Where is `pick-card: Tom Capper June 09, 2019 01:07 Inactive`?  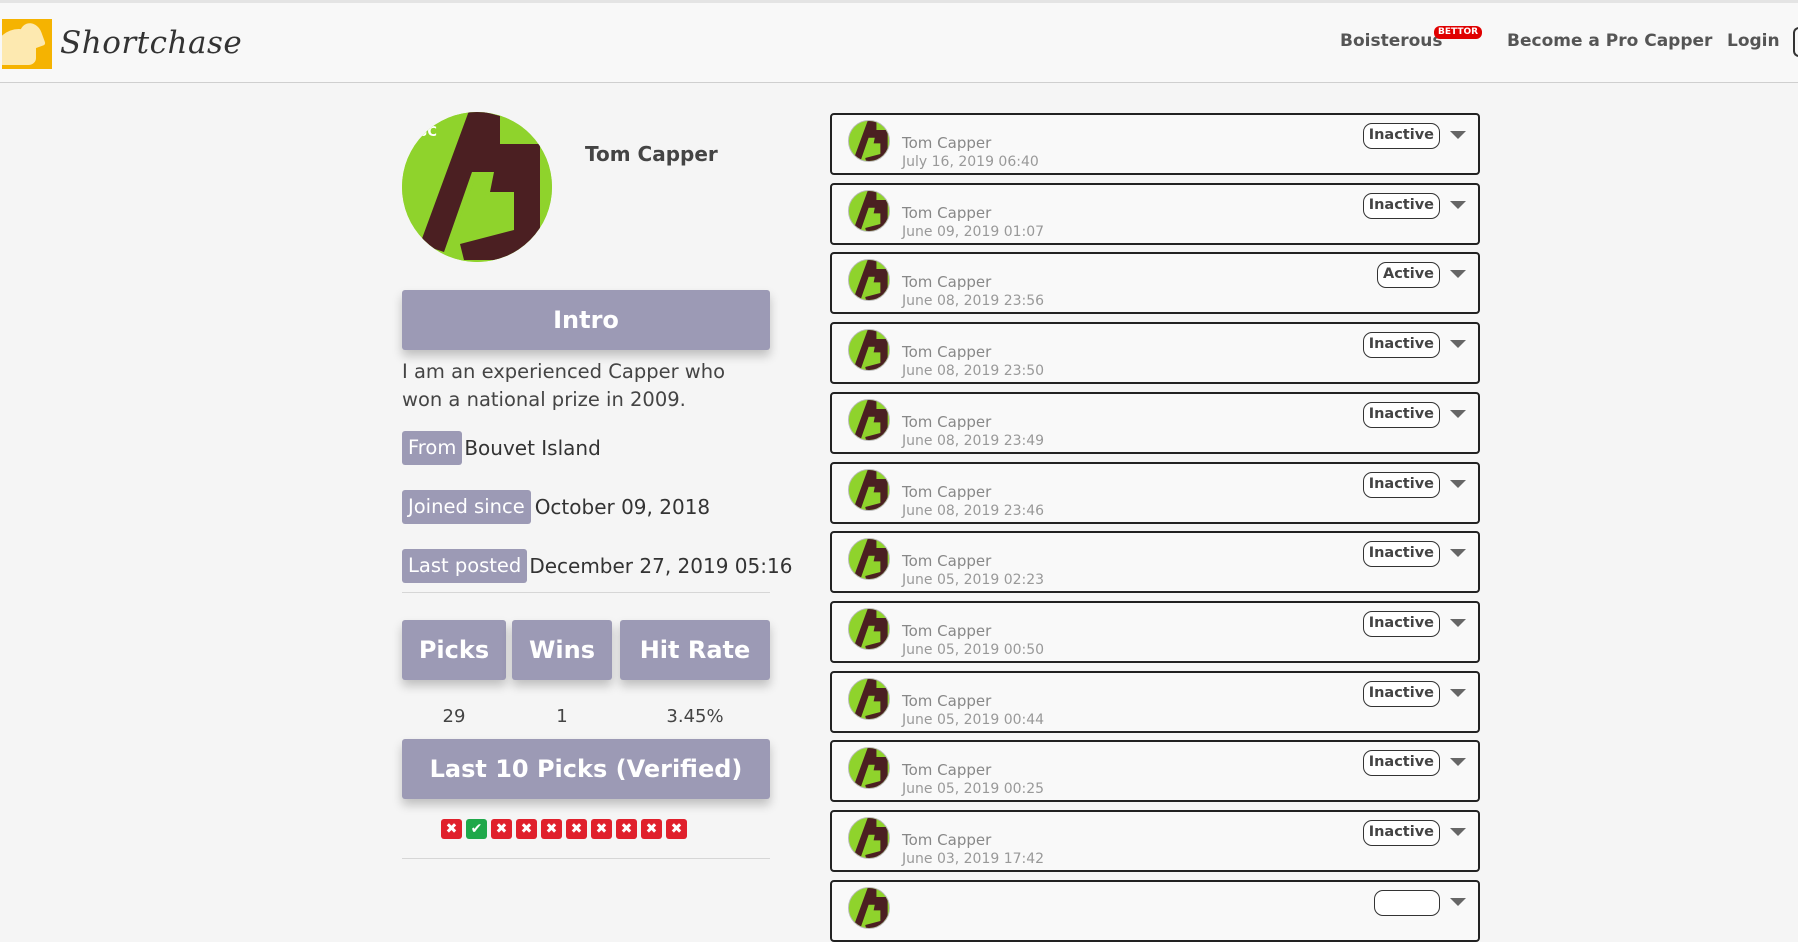
pick-card: Tom Capper June 09, 2019 01:07 Inactive is located at coordinates (1155, 213).